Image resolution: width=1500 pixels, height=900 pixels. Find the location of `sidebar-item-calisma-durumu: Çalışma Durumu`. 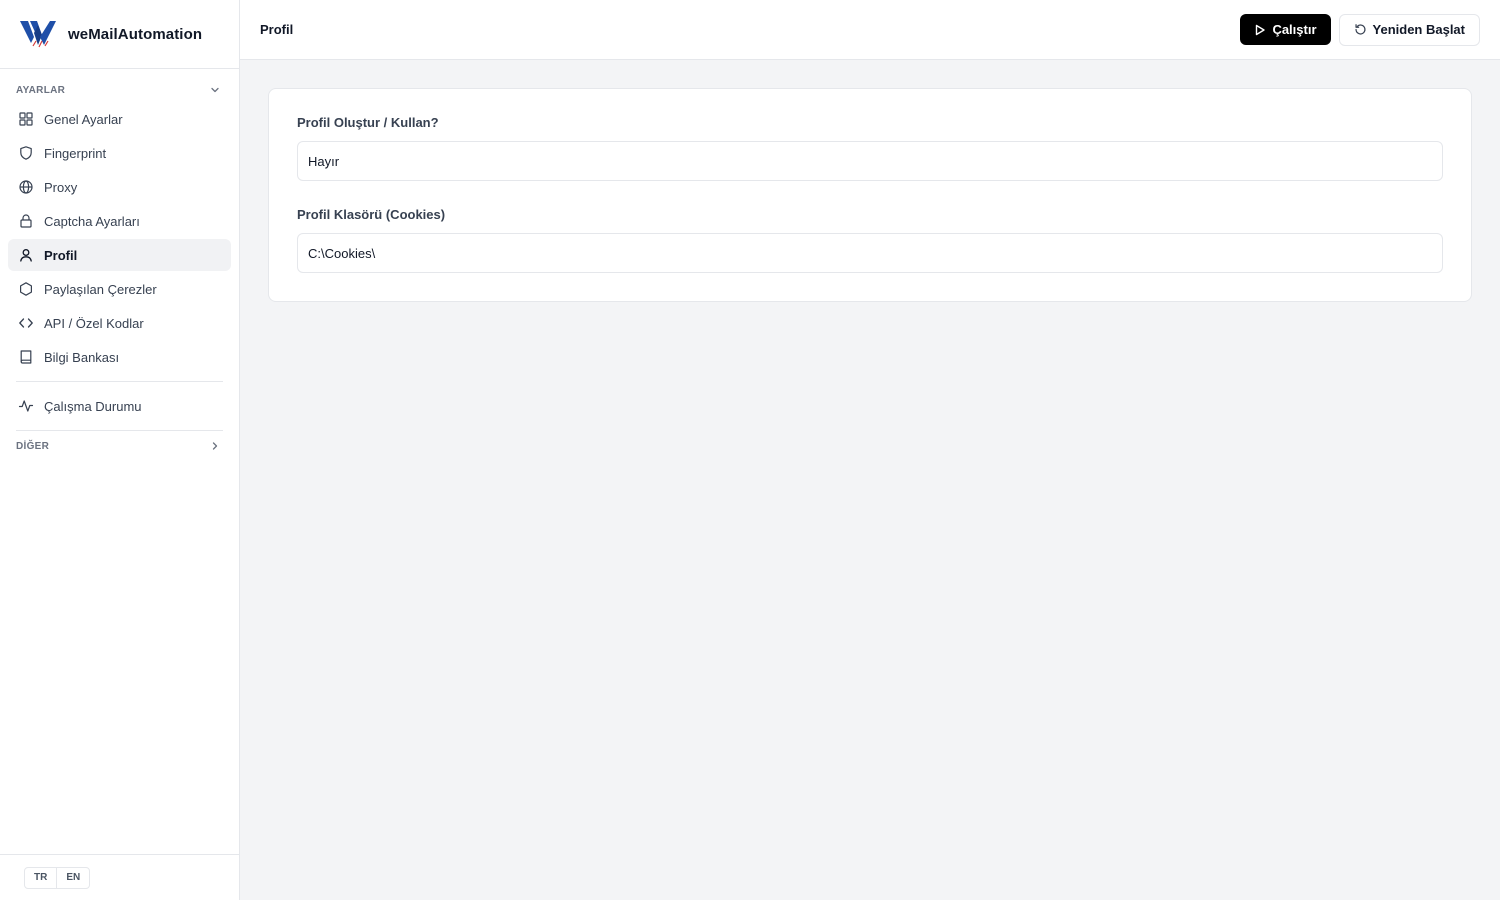

sidebar-item-calisma-durumu: Çalışma Durumu is located at coordinates (119, 406).